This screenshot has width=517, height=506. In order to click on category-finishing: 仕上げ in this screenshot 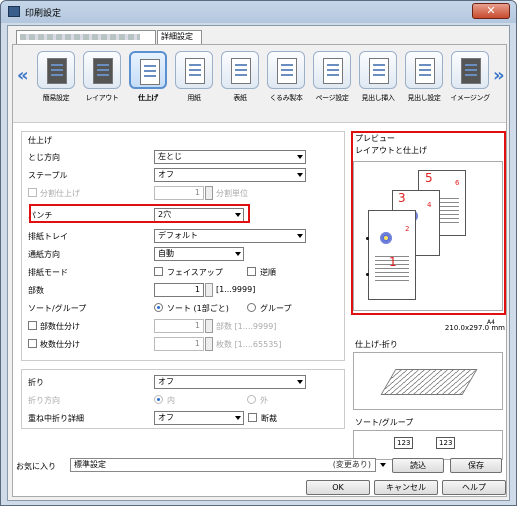, I will do `click(148, 85)`.